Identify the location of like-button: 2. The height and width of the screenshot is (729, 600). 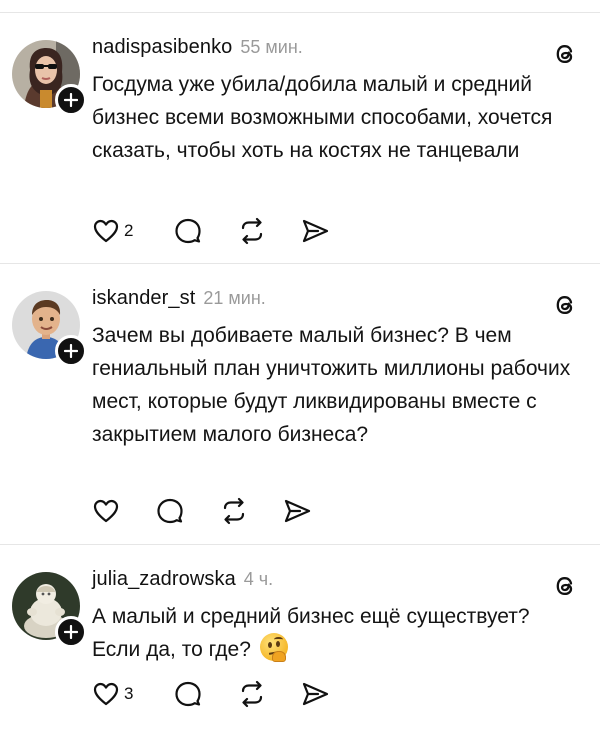
(112, 231).